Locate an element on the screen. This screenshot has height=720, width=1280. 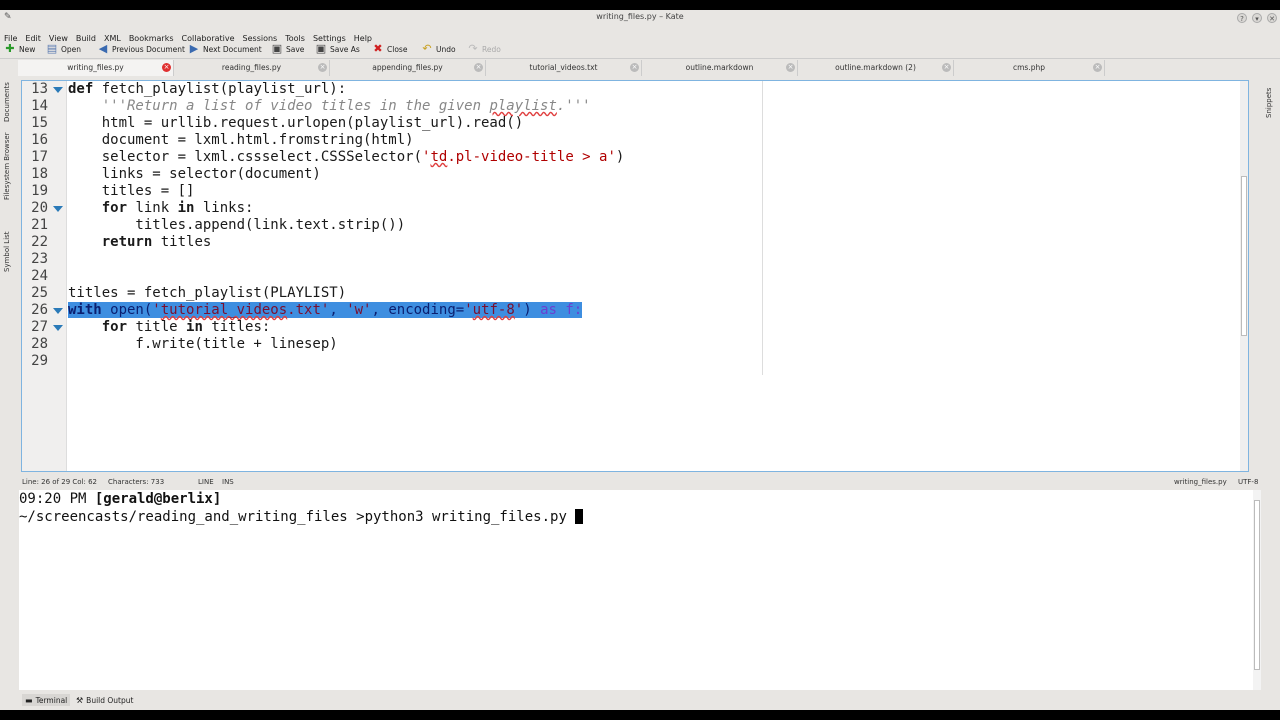
left-side-panel: Documents Filesystem Browser Symbol List is located at coordinates (9, 270).